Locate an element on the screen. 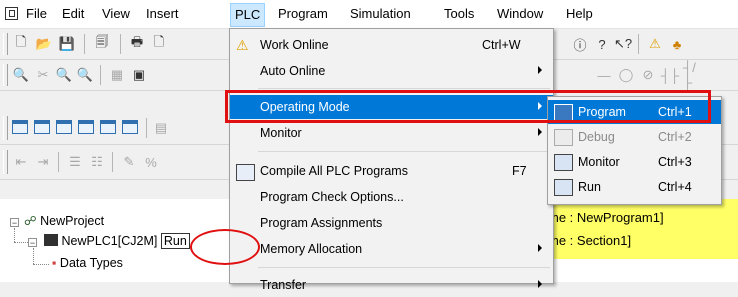  submenu-item-debug: Debug Ctrl+2 is located at coordinates (634, 137).